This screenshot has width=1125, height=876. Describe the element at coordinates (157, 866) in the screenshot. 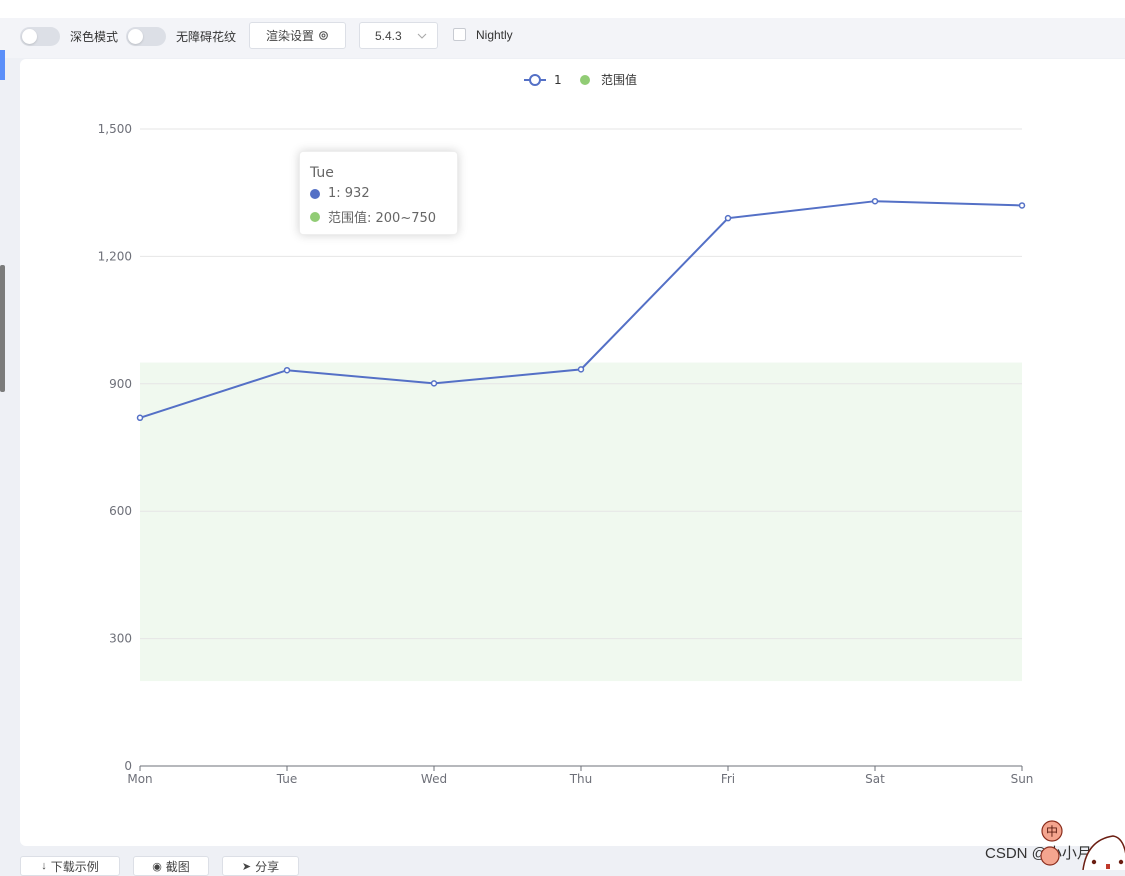

I see `camera-icon: ◉` at that location.